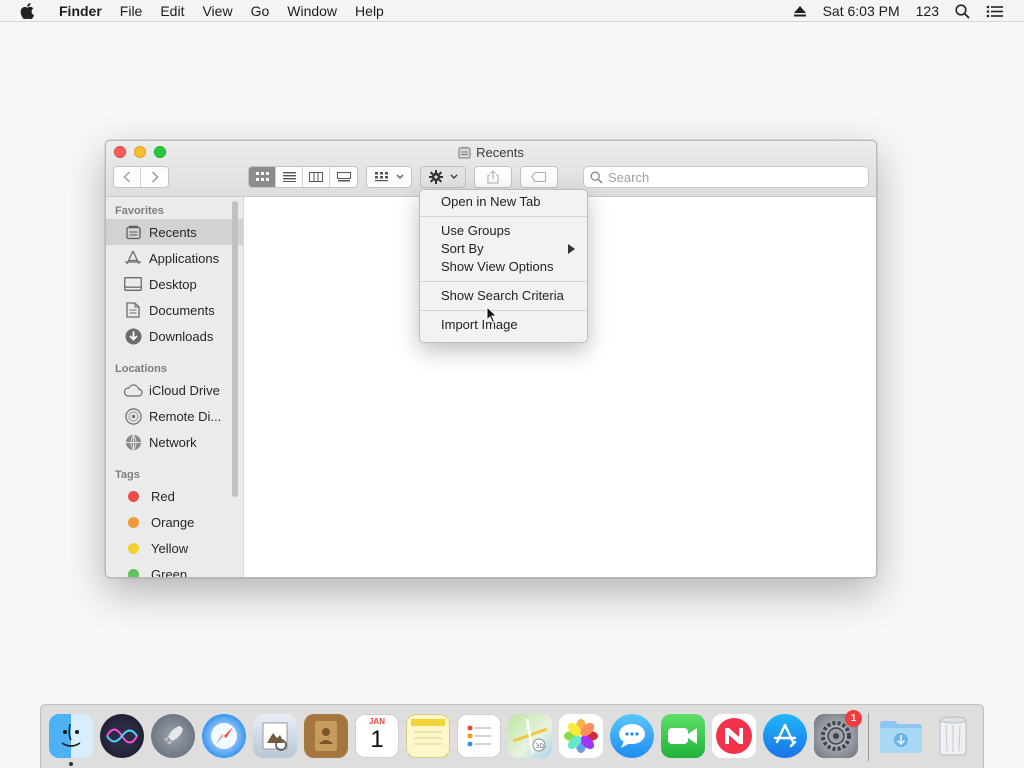 This screenshot has height=768, width=1024. Describe the element at coordinates (962, 11) in the screenshot. I see `spotlight-search-icon` at that location.